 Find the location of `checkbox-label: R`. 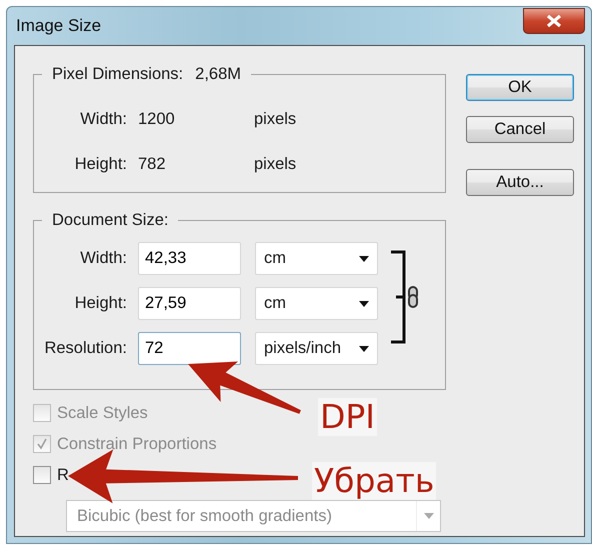

checkbox-label: R is located at coordinates (63, 475).